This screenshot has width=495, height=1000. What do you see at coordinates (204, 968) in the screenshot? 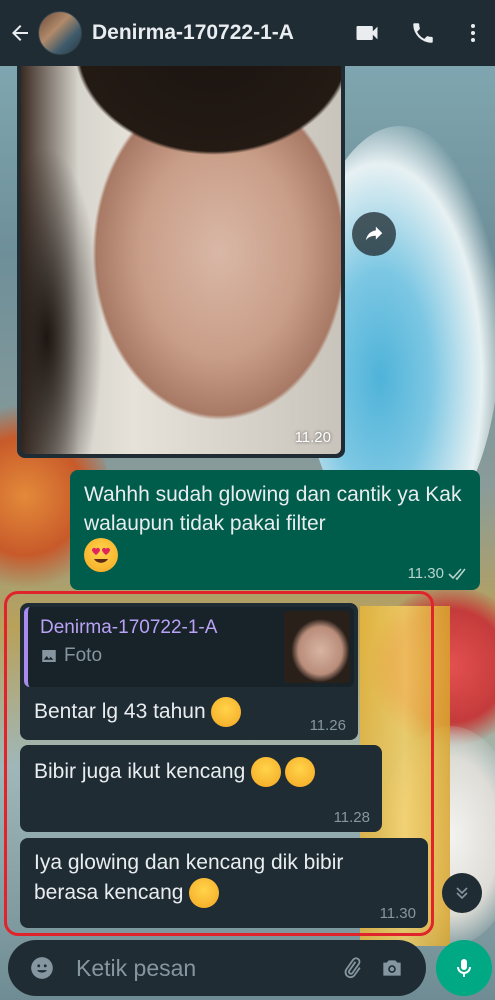
I see `message-input: Ketik pesan` at bounding box center [204, 968].